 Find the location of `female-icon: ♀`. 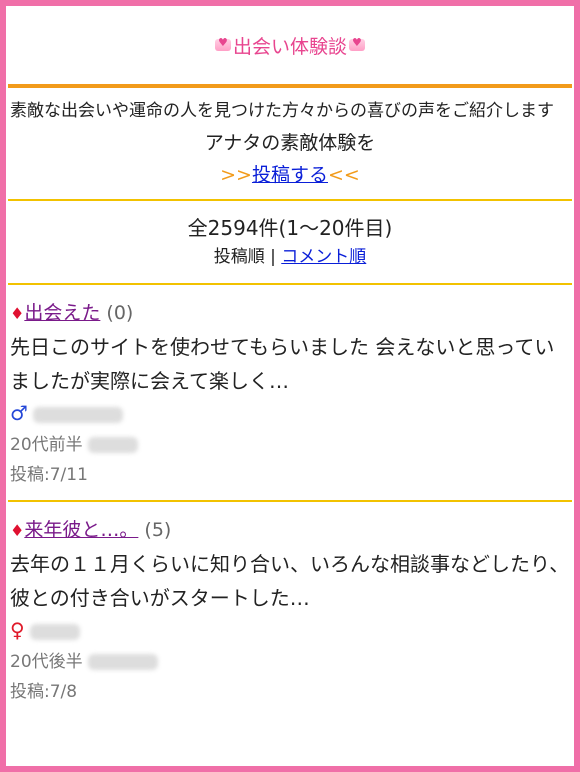

female-icon: ♀ is located at coordinates (17, 630).